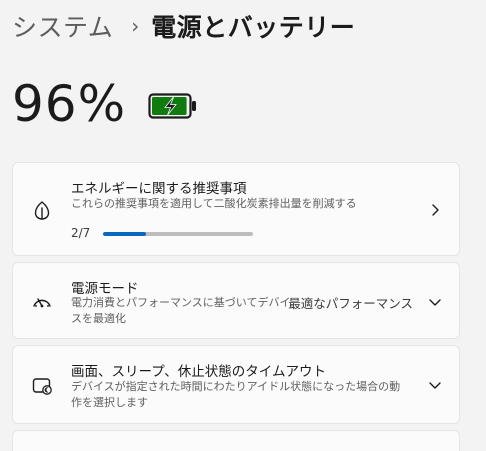 Image resolution: width=486 pixels, height=451 pixels. I want to click on battery-charging-icon, so click(173, 106).